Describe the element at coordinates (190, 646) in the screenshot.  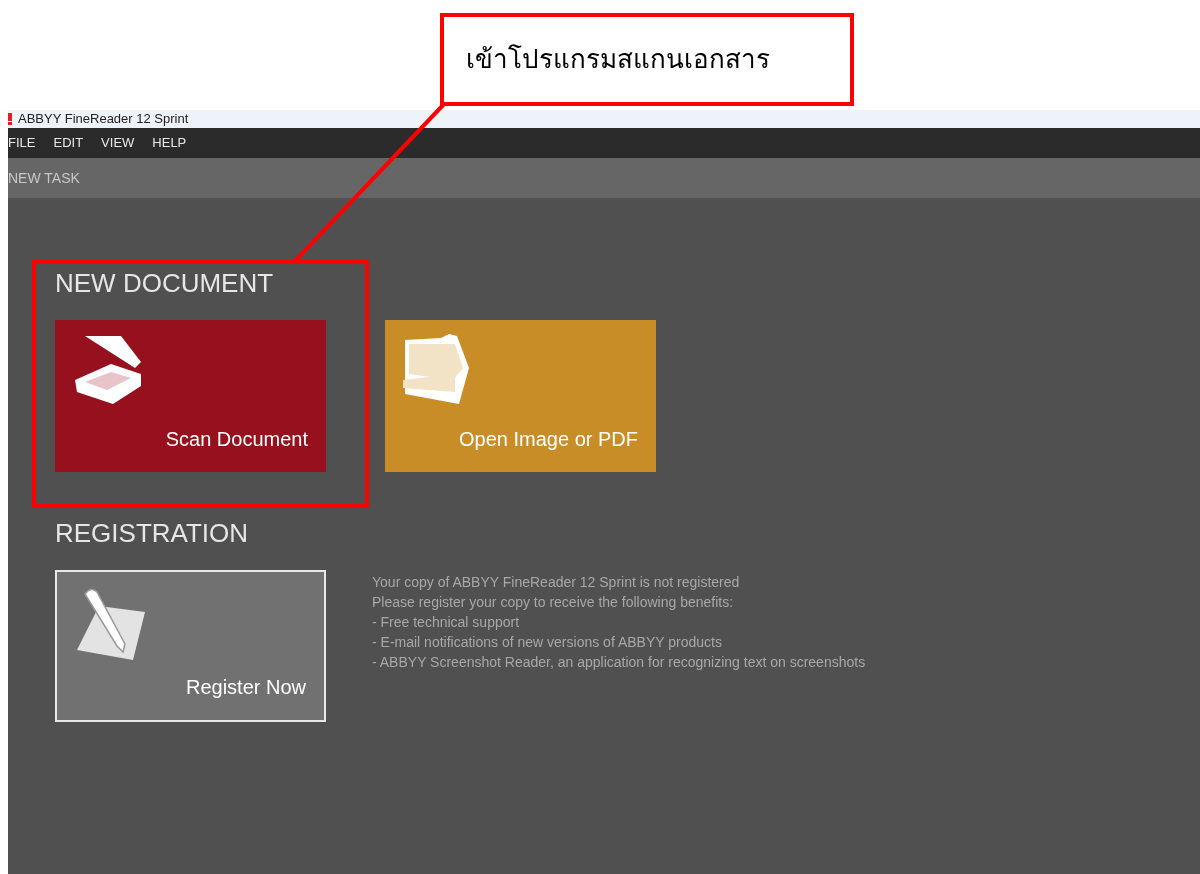
I see `register-tile: Register Now` at that location.